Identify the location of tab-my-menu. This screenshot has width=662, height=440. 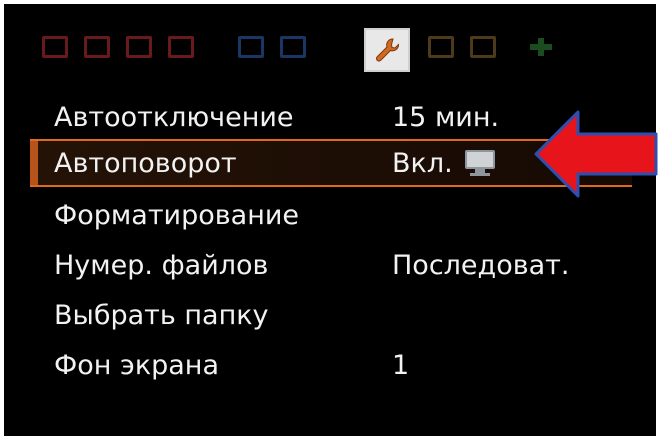
(541, 47).